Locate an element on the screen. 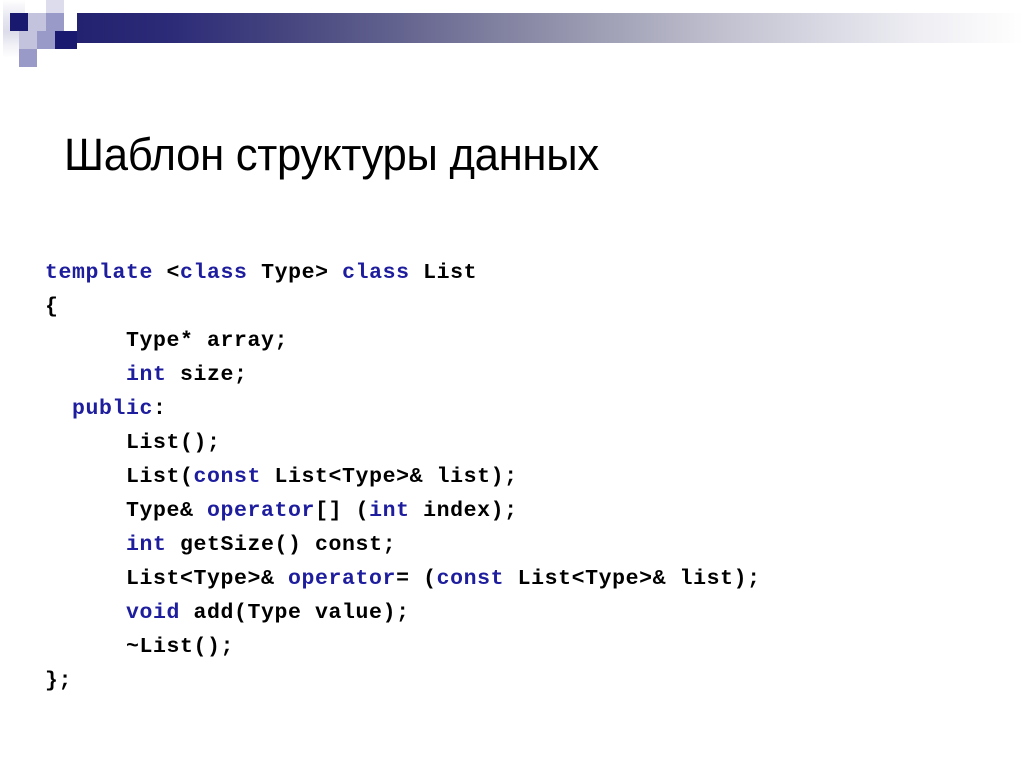  code-text: List(); is located at coordinates (133, 442).